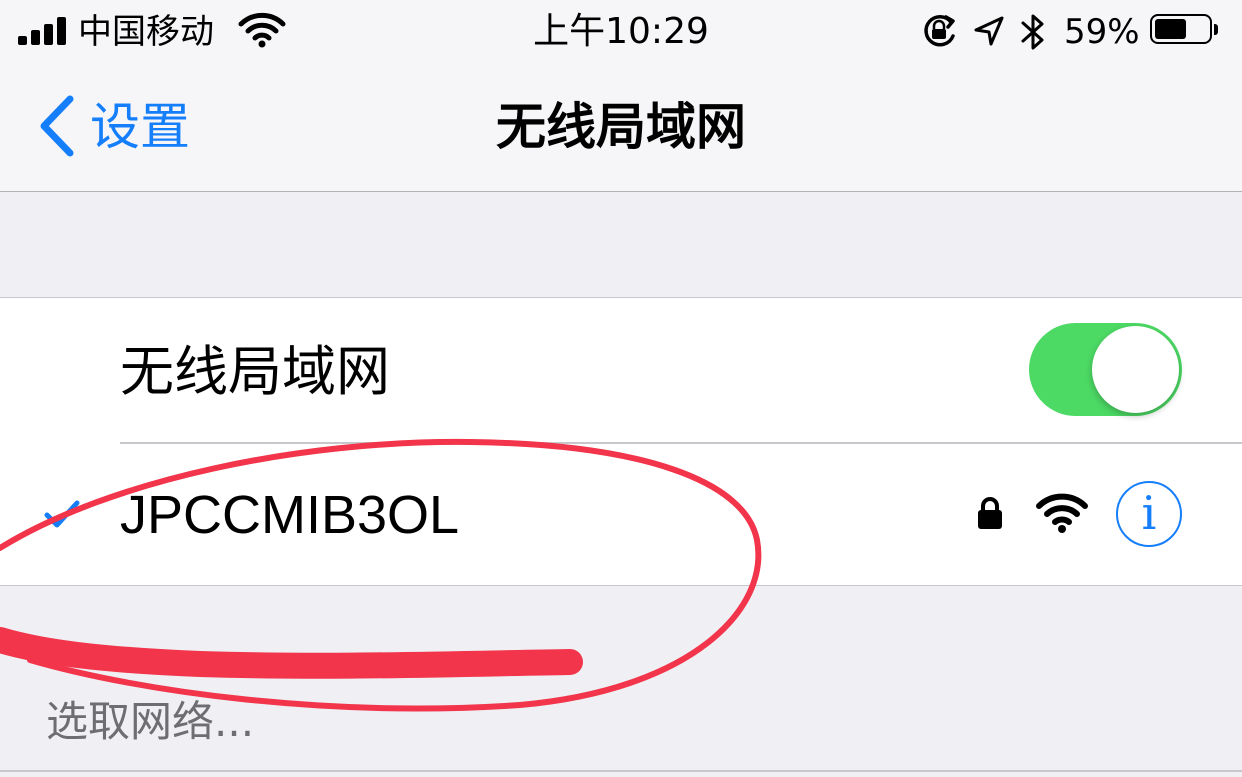 Image resolution: width=1242 pixels, height=777 pixels. I want to click on network-name: JPCCMIB3OL, so click(289, 515).